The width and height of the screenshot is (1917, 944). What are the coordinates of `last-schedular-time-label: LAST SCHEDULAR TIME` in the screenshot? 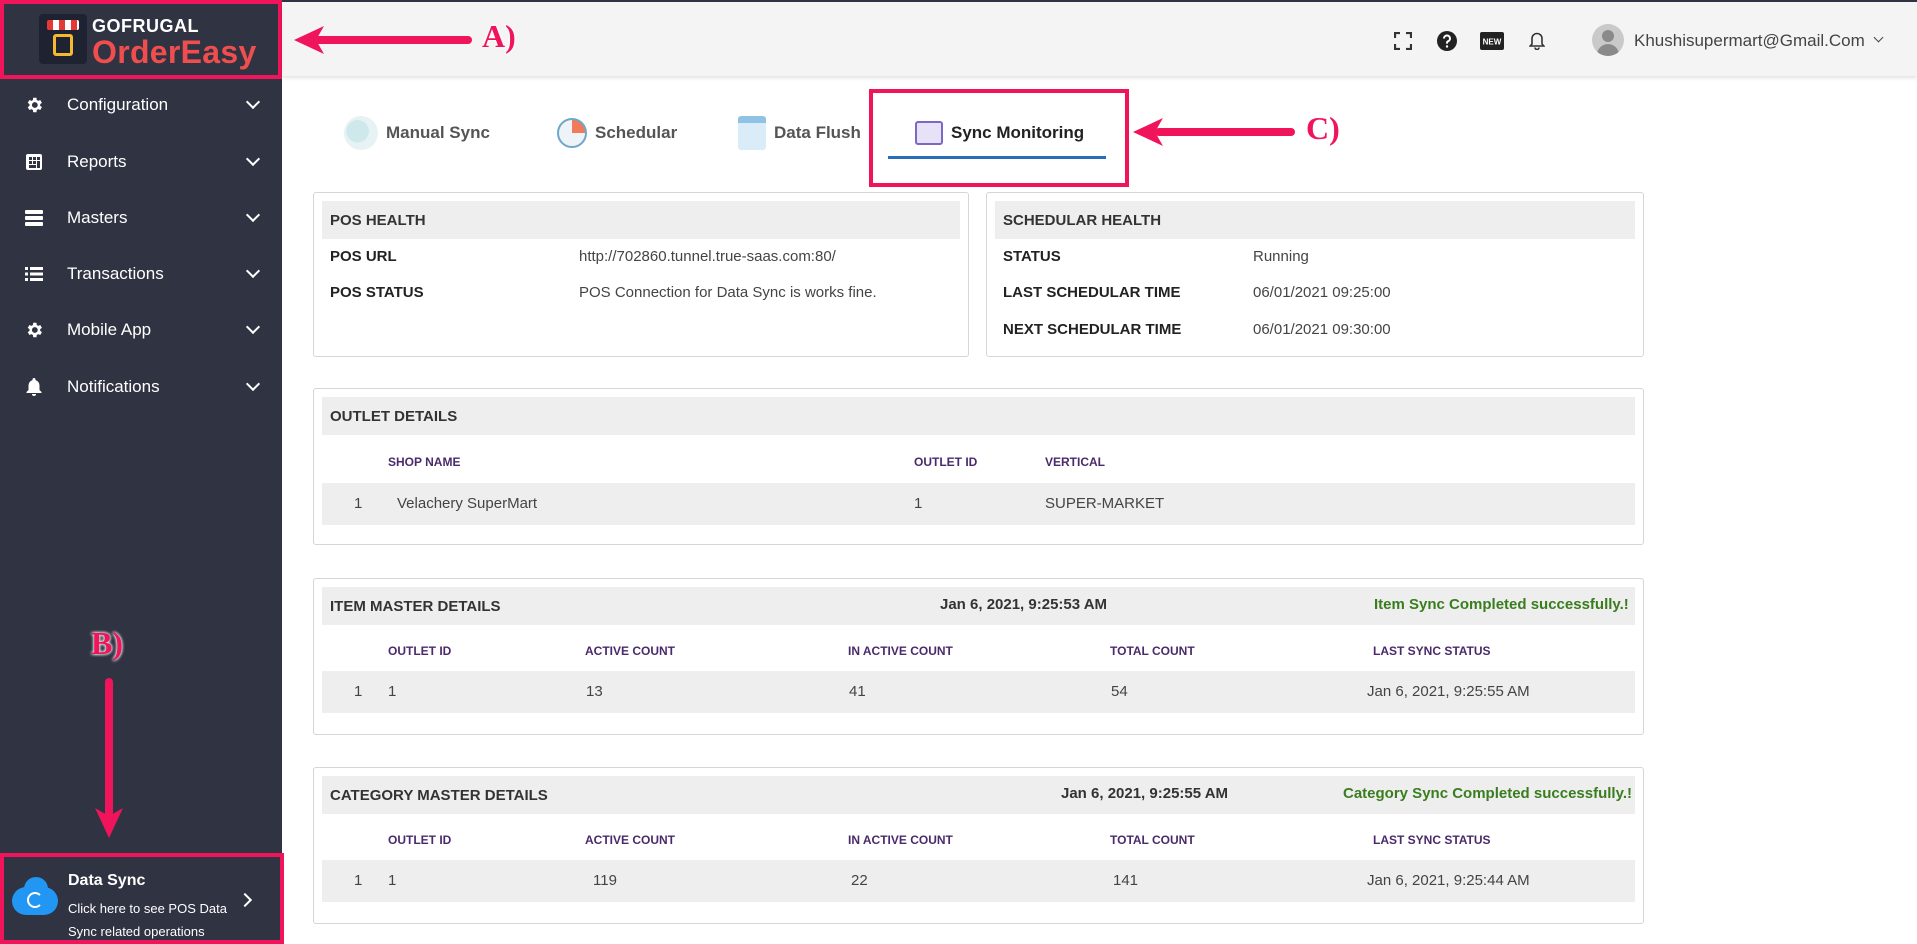 It's located at (1092, 292).